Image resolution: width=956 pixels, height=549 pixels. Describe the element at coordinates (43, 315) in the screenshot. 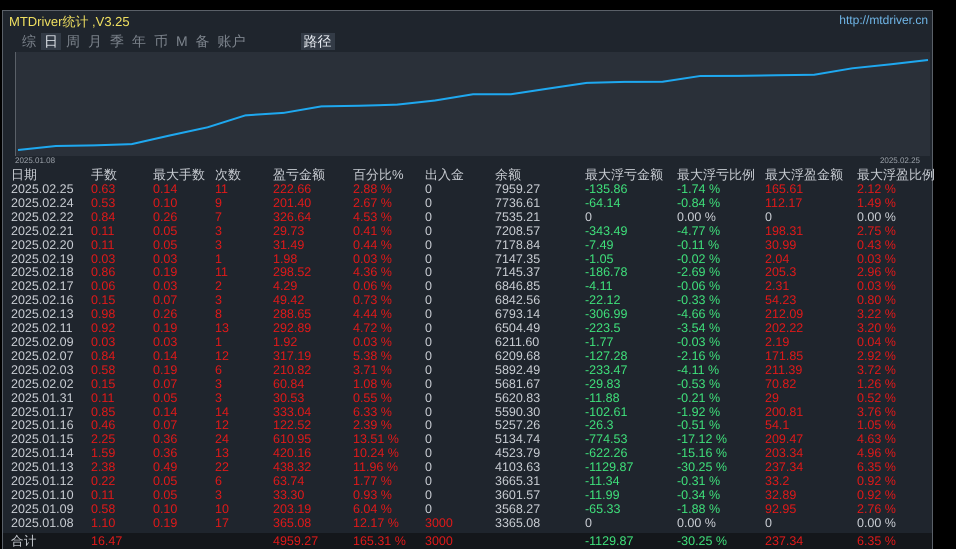

I see `date-cell-text: 2025.02.13` at that location.